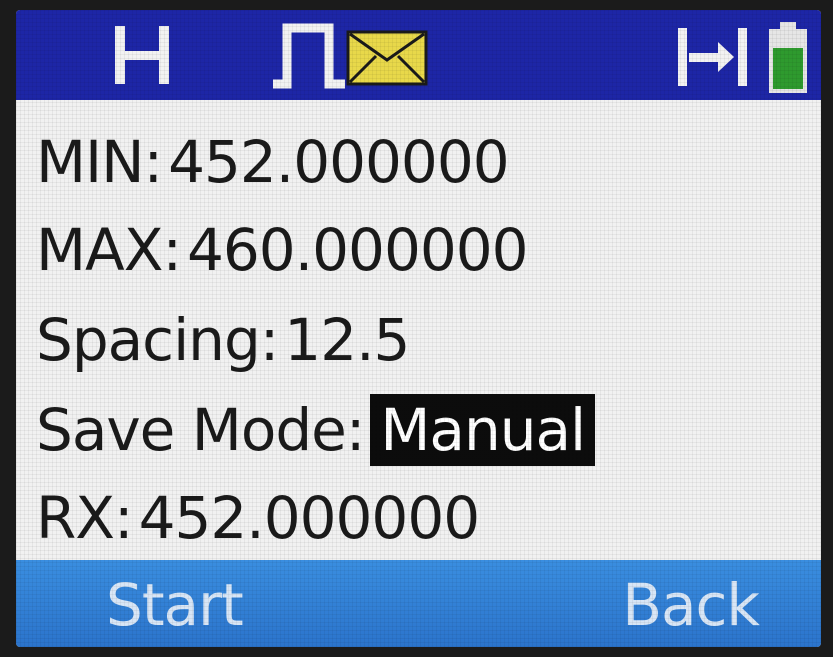 Image resolution: width=833 pixels, height=657 pixels. What do you see at coordinates (309, 518) in the screenshot?
I see `rx-value: 452.000000` at bounding box center [309, 518].